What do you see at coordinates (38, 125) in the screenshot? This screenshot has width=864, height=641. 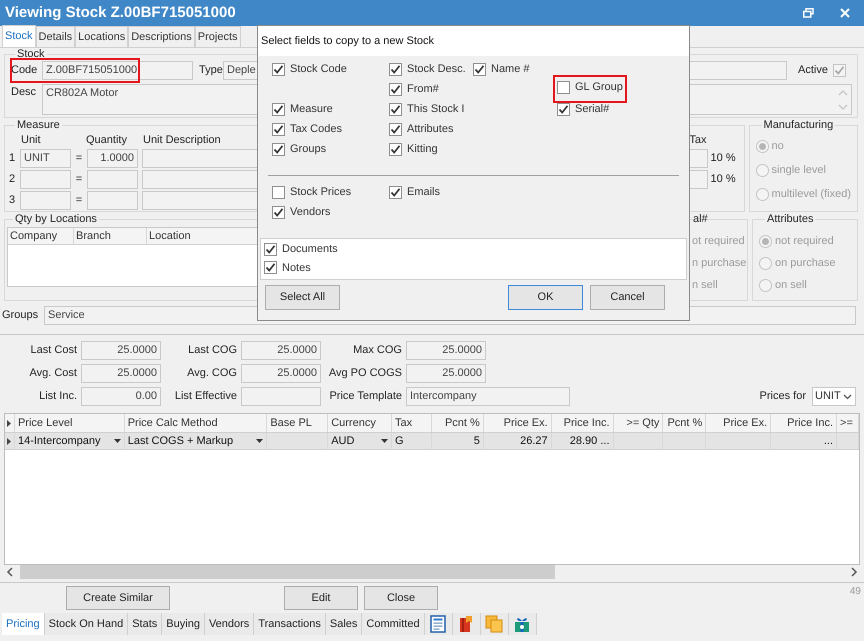 I see `group-title: Measure` at bounding box center [38, 125].